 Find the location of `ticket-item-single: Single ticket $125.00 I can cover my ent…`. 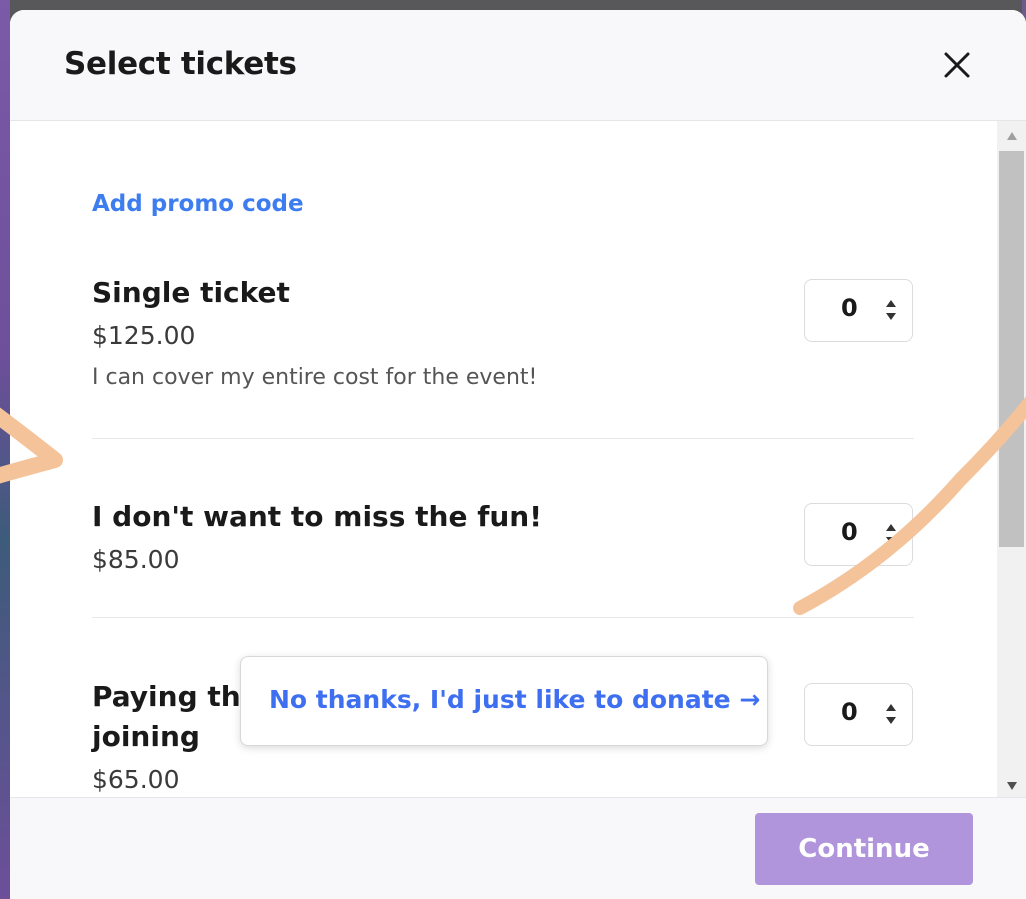

ticket-item-single: Single ticket $125.00 I can cover my ent… is located at coordinates (503, 331).